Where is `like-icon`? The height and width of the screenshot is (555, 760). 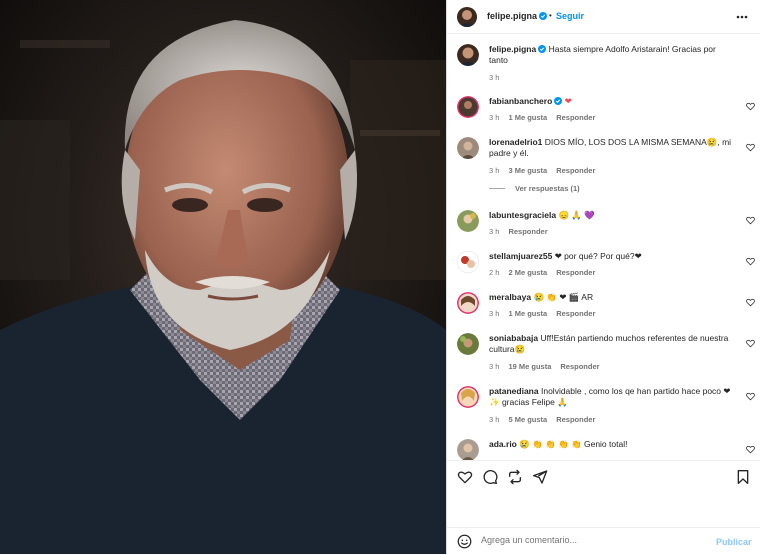 like-icon is located at coordinates (465, 477).